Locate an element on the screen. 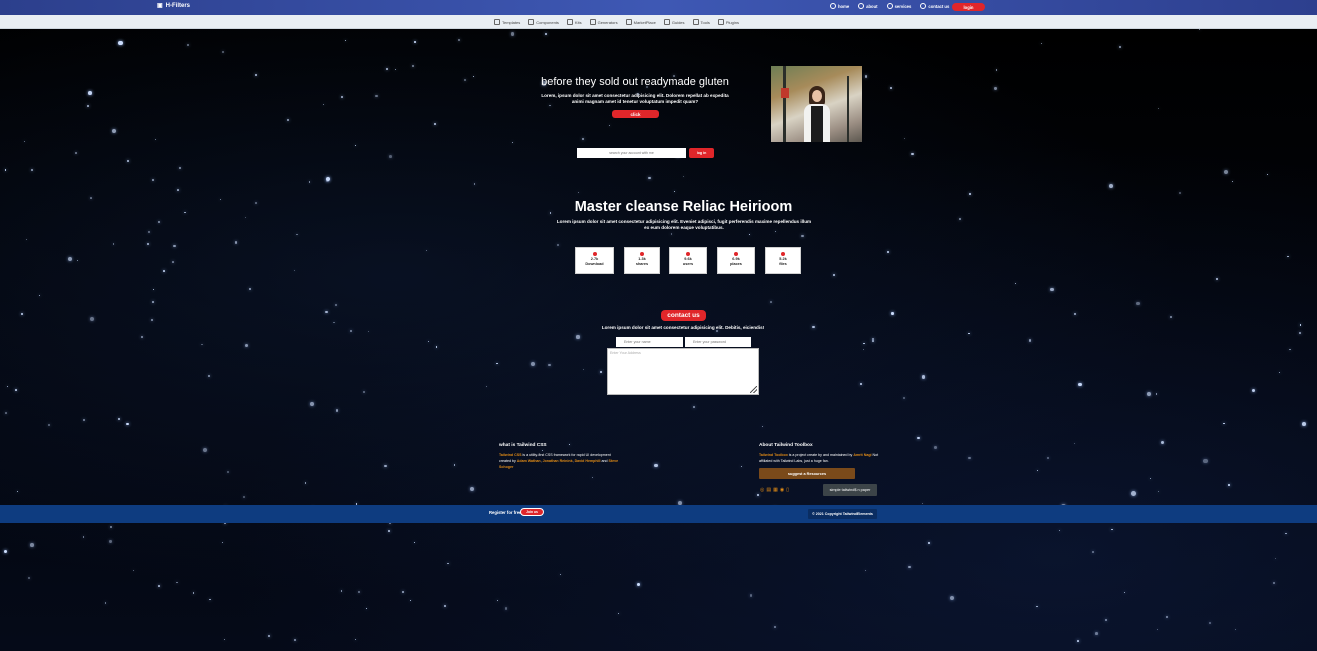  stat-label: users is located at coordinates (688, 264).